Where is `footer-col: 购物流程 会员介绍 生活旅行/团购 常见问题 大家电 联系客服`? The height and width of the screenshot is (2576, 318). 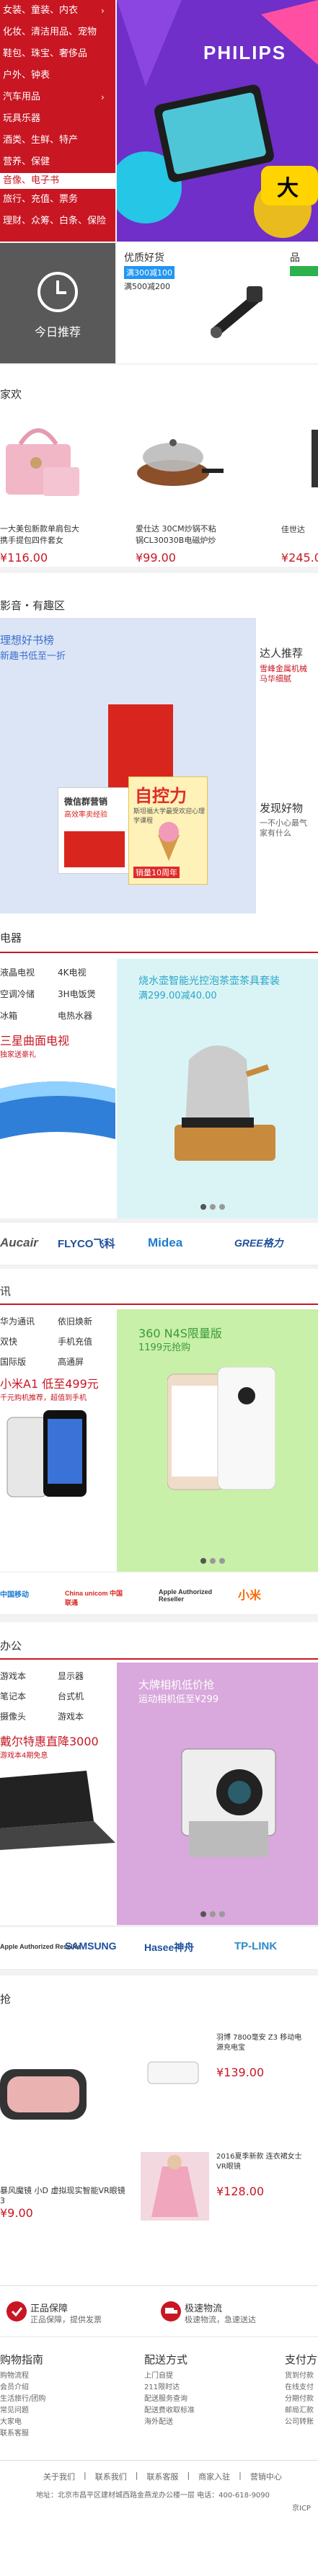 footer-col: 购物流程 会员介绍 生活旅行/团购 常见问题 大家电 联系客服 is located at coordinates (23, 2405).